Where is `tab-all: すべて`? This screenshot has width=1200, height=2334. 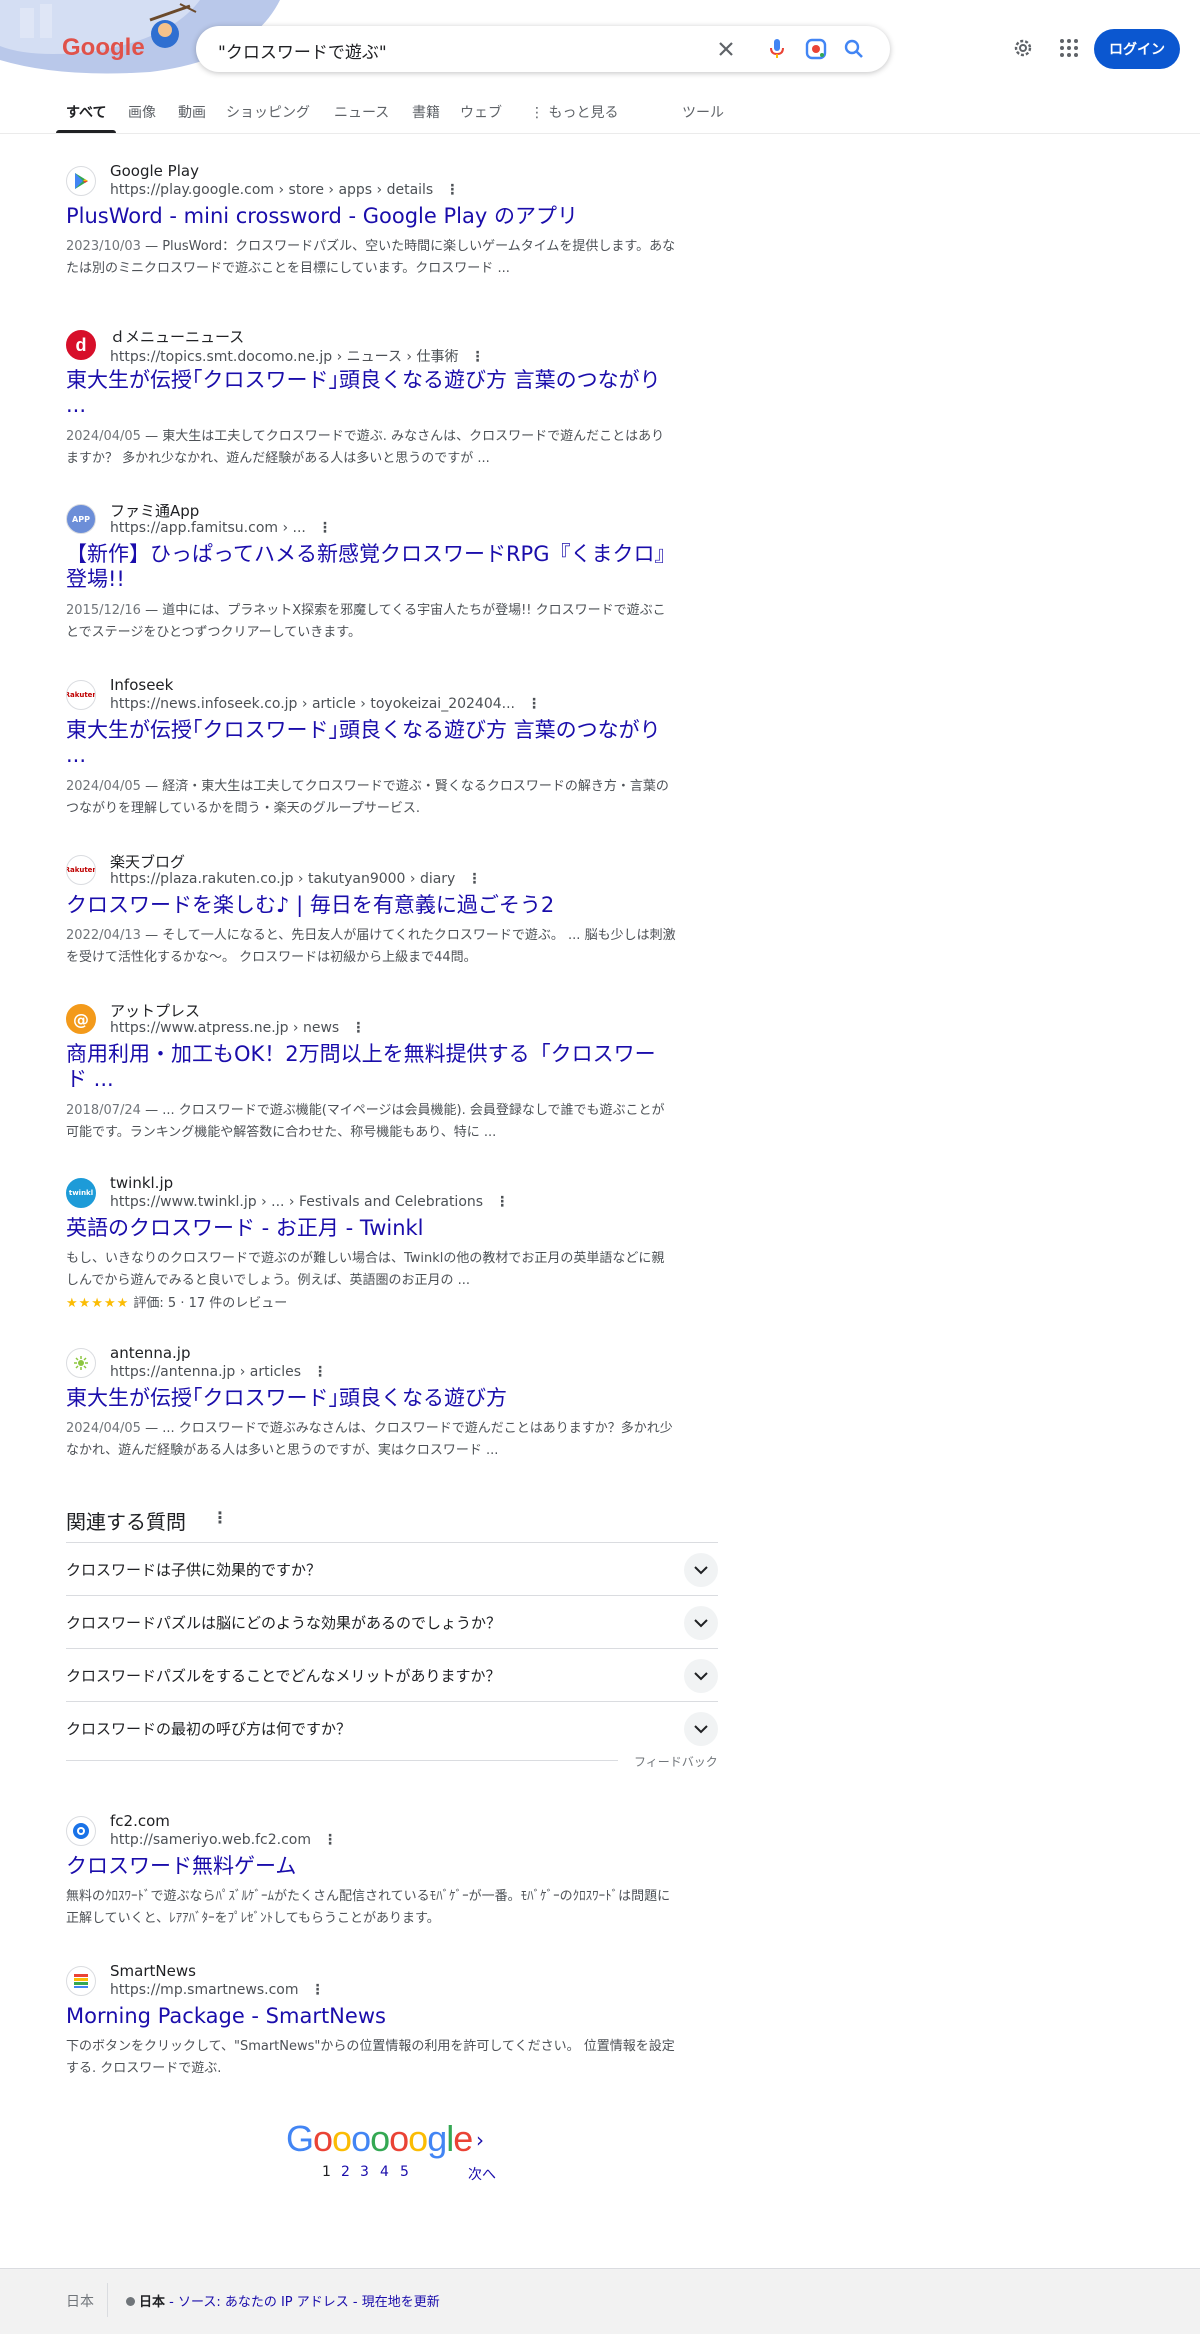 tab-all: すべて is located at coordinates (86, 112).